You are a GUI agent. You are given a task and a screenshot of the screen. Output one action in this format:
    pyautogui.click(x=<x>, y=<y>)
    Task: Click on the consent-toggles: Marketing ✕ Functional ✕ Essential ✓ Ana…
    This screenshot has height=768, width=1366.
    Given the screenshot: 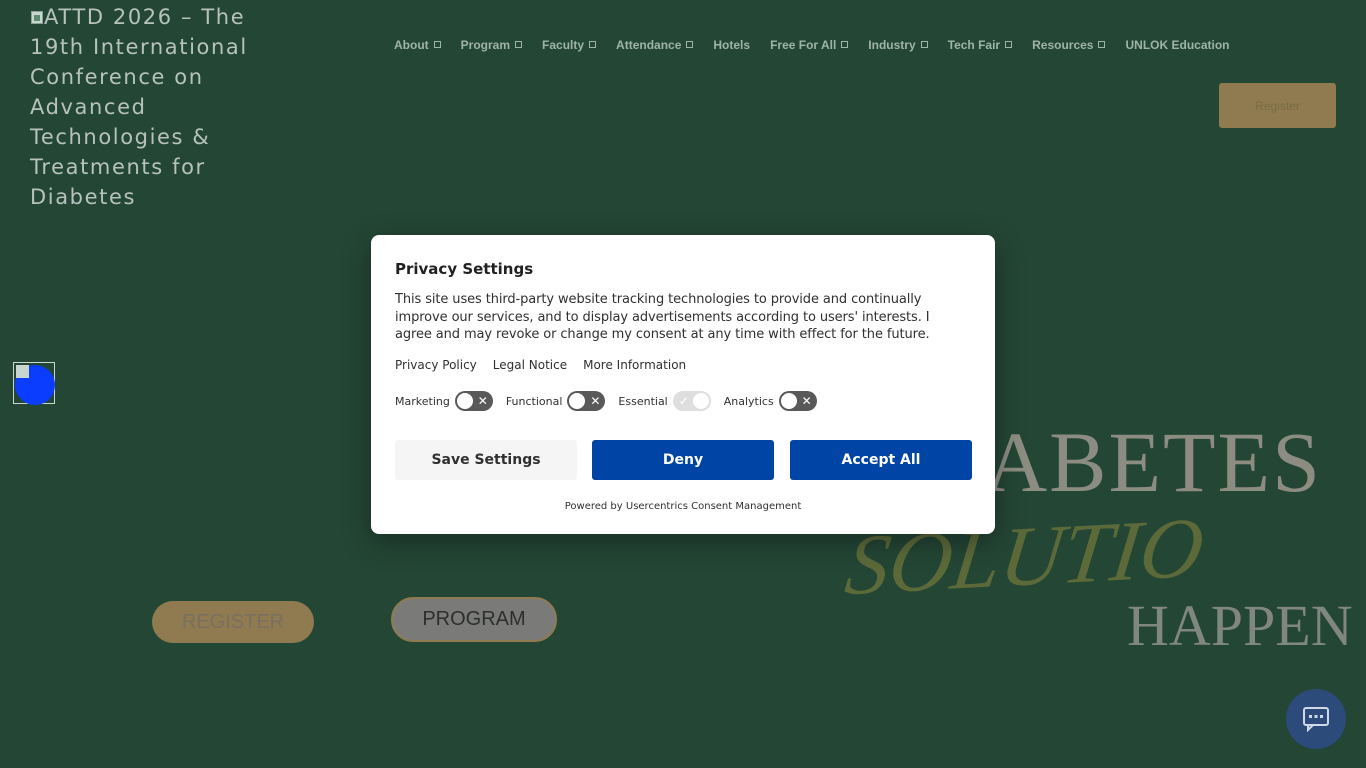 What is the action you would take?
    pyautogui.click(x=612, y=401)
    